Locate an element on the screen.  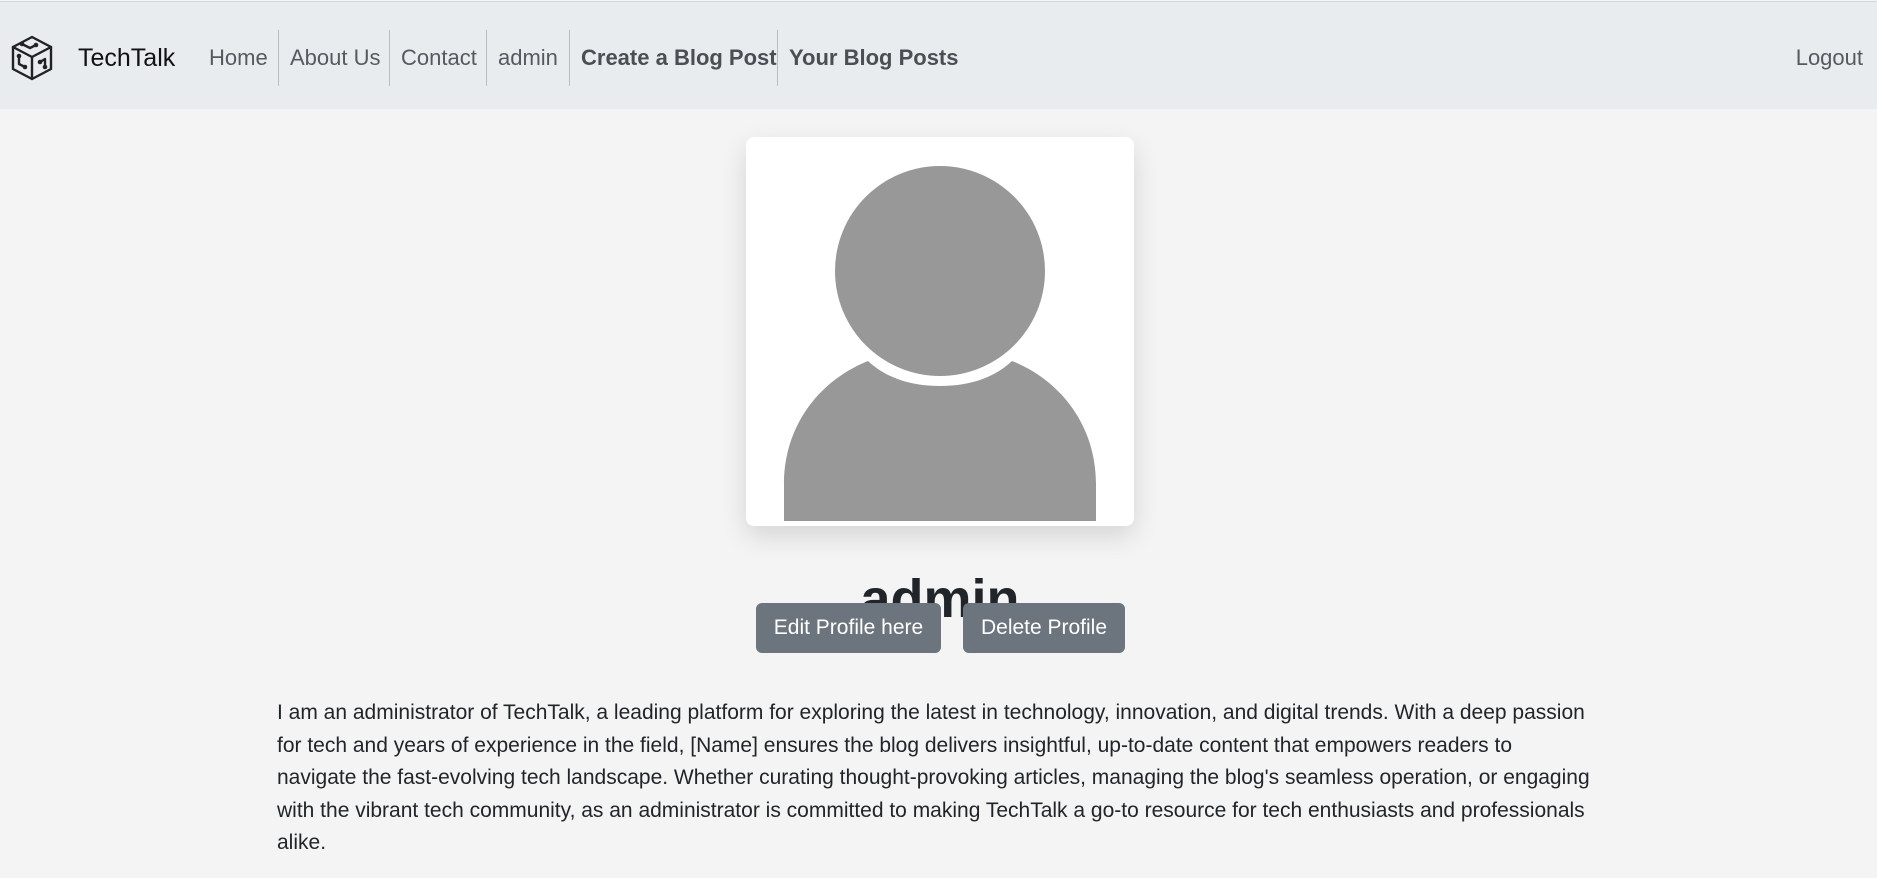
brand-name: TechTalk is located at coordinates (126, 58).